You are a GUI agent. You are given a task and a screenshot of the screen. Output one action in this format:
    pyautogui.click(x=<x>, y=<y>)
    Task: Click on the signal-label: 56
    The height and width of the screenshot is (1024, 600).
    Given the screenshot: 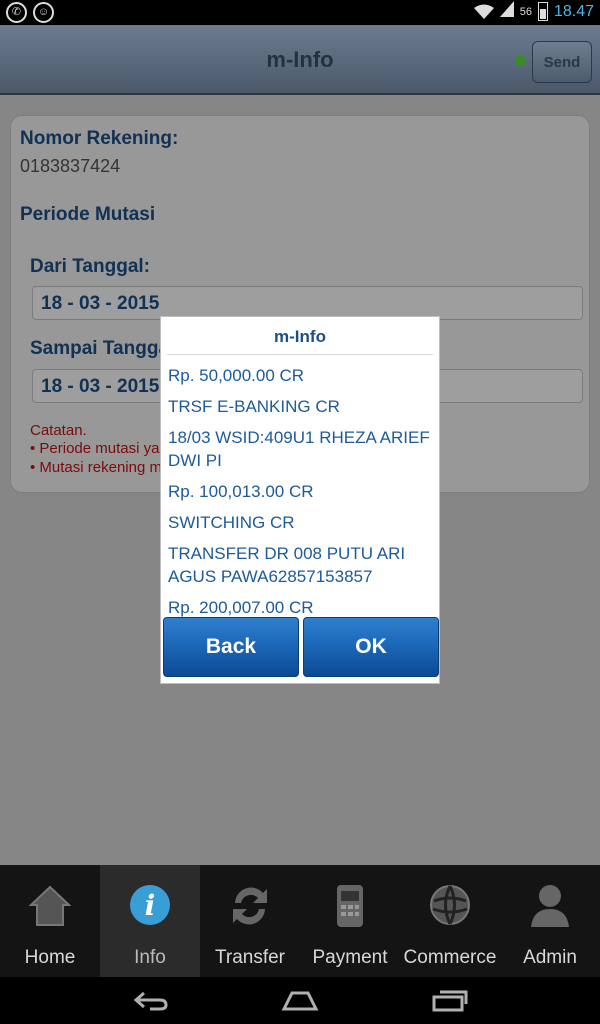 What is the action you would take?
    pyautogui.click(x=525, y=11)
    